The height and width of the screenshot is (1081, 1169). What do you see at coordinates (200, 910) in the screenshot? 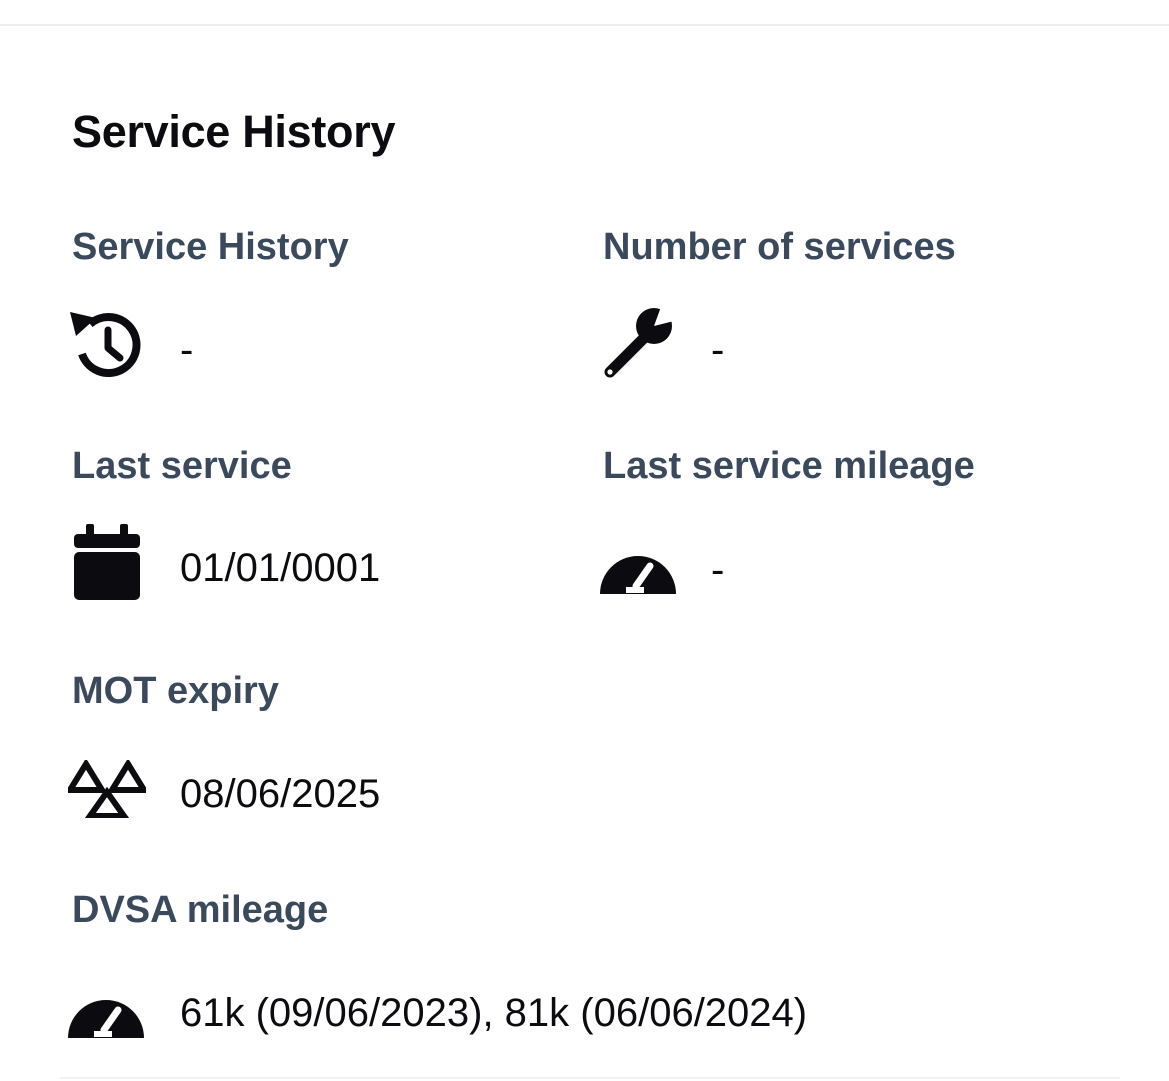
I see `field-label: DVSA mileage` at bounding box center [200, 910].